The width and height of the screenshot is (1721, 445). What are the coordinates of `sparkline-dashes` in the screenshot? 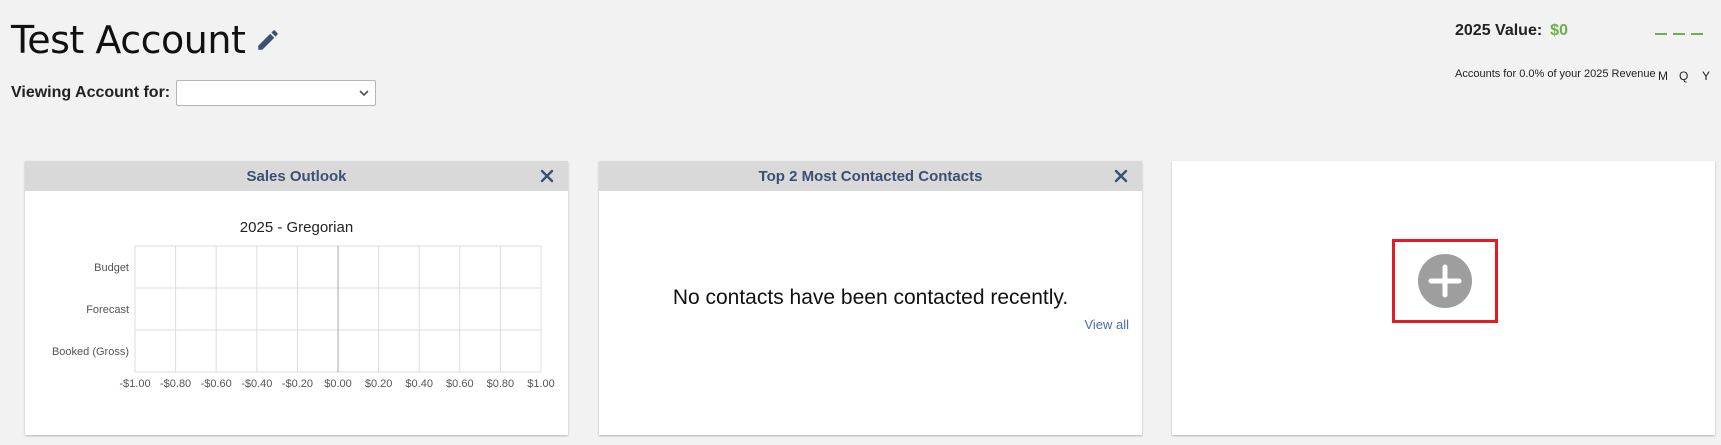 It's located at (1679, 29).